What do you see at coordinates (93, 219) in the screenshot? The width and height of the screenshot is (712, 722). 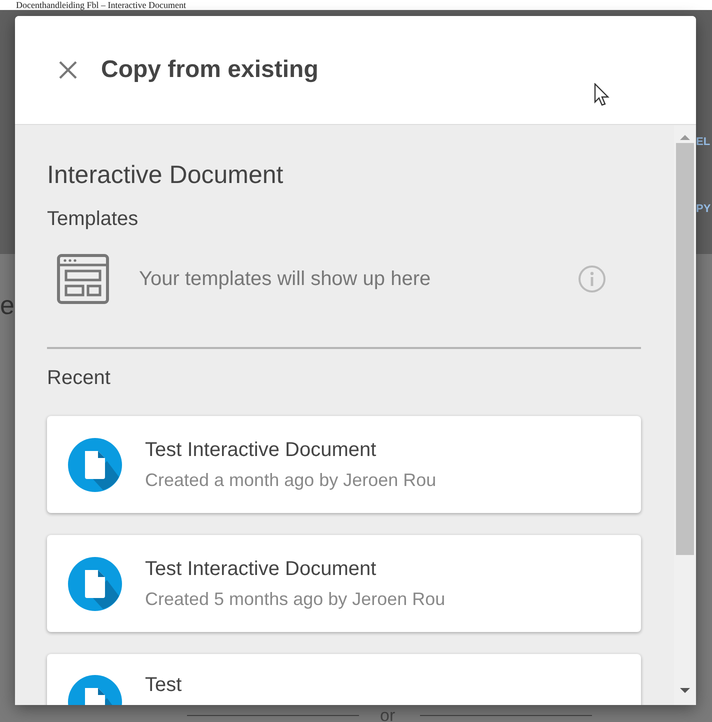 I see `templates-heading: Templates` at bounding box center [93, 219].